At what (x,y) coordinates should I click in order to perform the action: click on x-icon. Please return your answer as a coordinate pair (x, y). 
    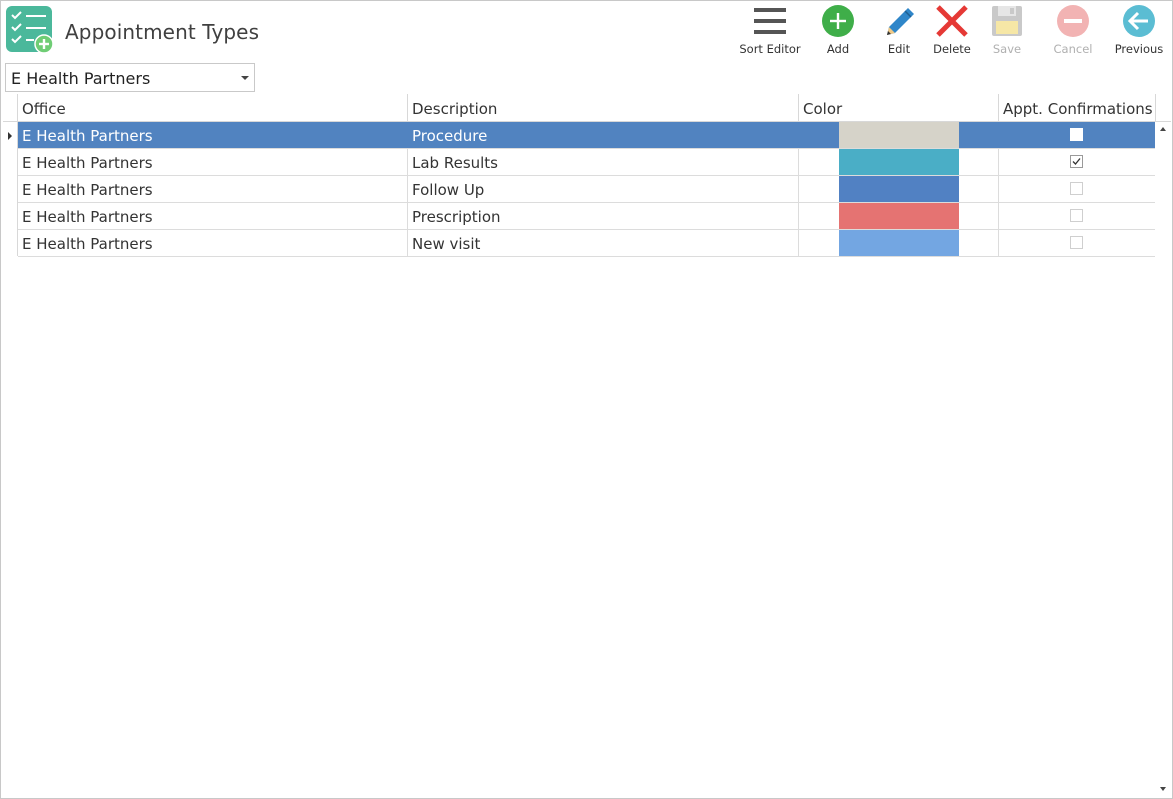
    Looking at the image, I should click on (952, 22).